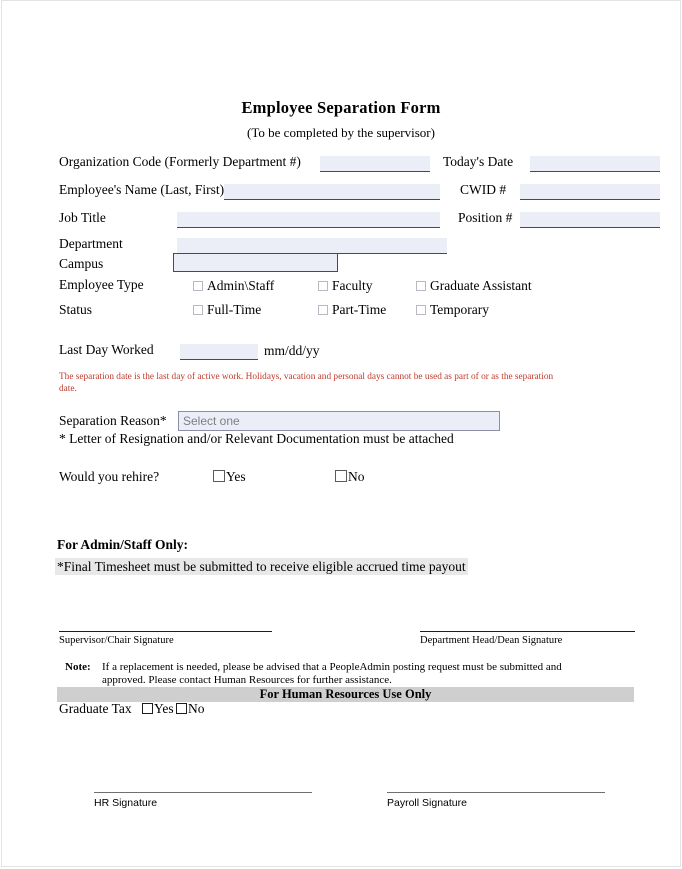 The image size is (682, 869). What do you see at coordinates (595, 164) in the screenshot?
I see `todays-date-input` at bounding box center [595, 164].